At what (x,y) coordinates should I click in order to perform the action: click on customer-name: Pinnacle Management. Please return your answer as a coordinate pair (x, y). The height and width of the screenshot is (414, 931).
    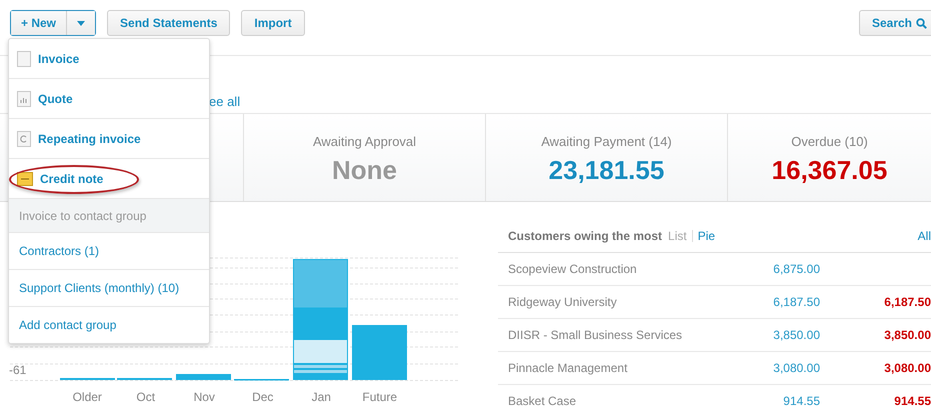
    Looking at the image, I should click on (568, 368).